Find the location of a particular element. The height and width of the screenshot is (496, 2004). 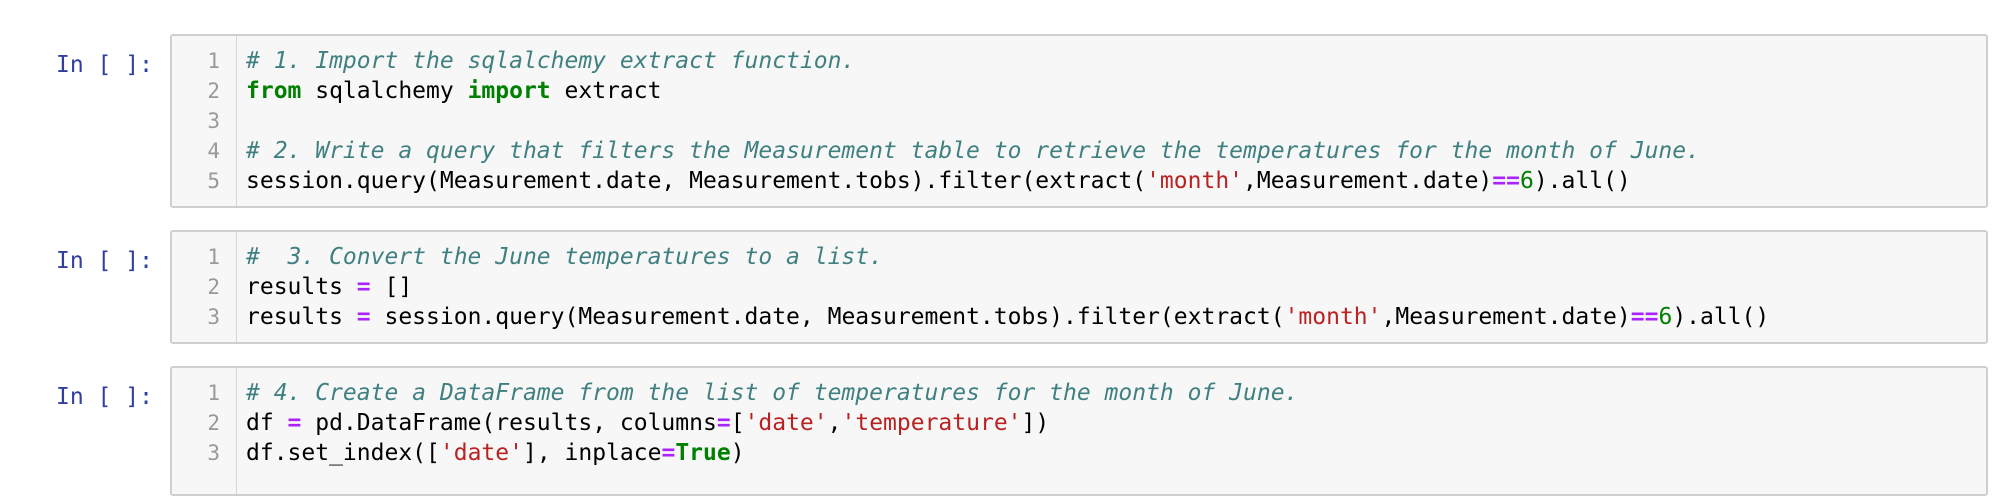

code-token: df is located at coordinates (267, 423).